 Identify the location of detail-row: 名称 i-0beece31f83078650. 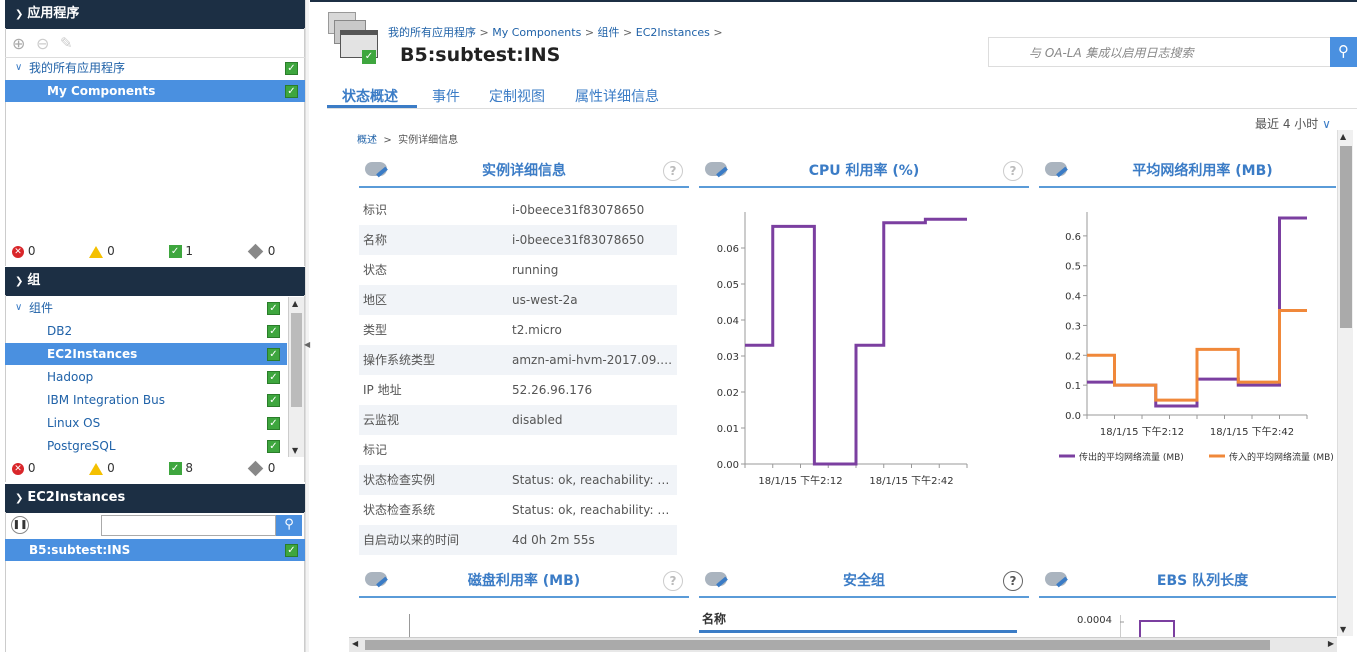
(518, 240).